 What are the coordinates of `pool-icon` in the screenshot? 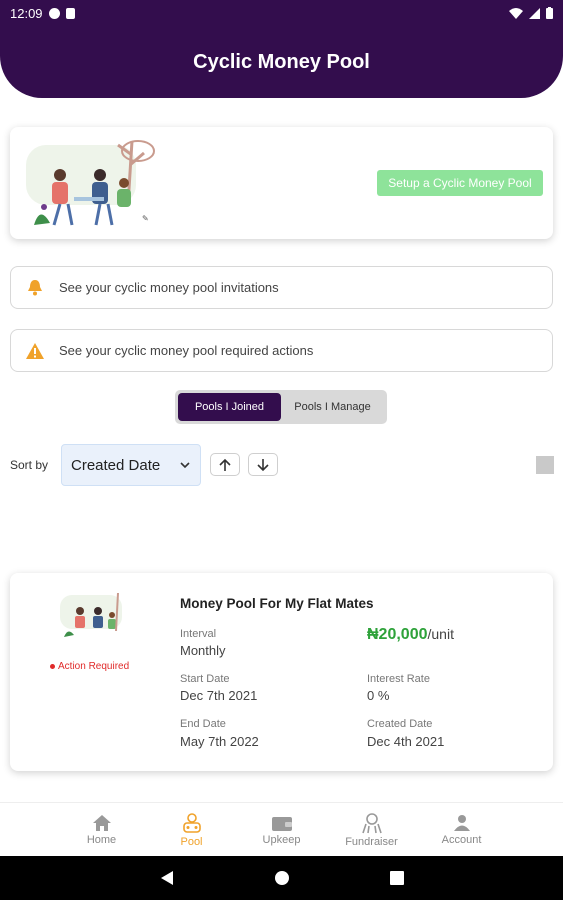 It's located at (191, 822).